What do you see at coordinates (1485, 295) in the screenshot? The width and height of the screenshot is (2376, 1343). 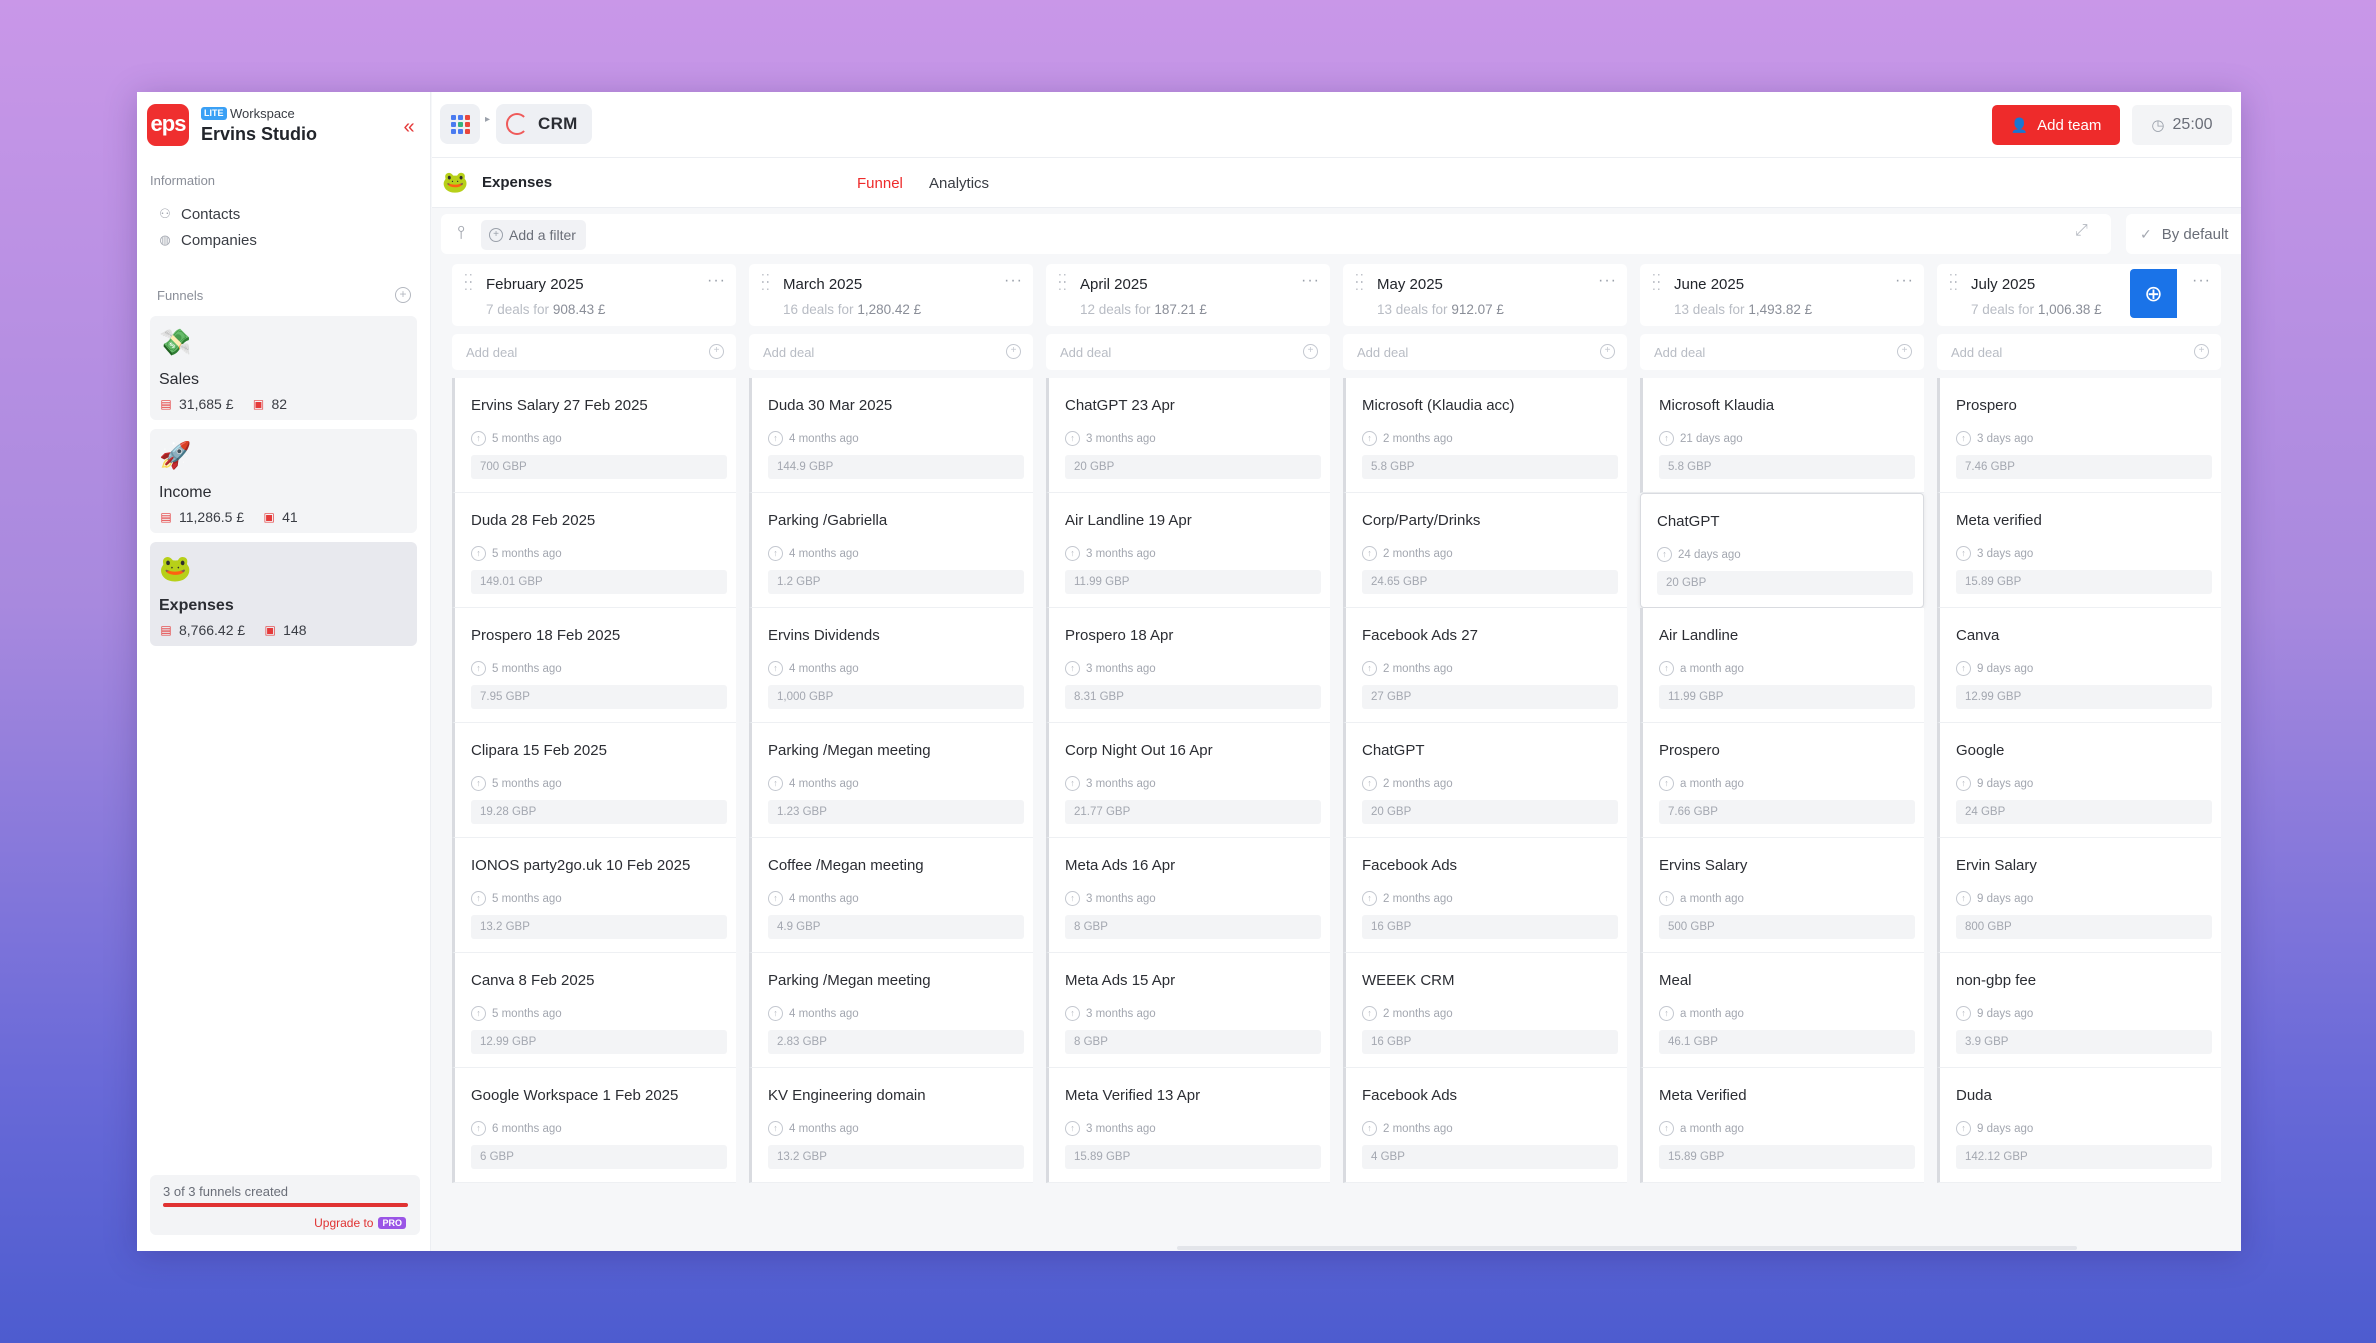 I see `column-header: ⁚⁚ ⁚⁚ May 2025 ··· 13 deals for 912.07 £` at bounding box center [1485, 295].